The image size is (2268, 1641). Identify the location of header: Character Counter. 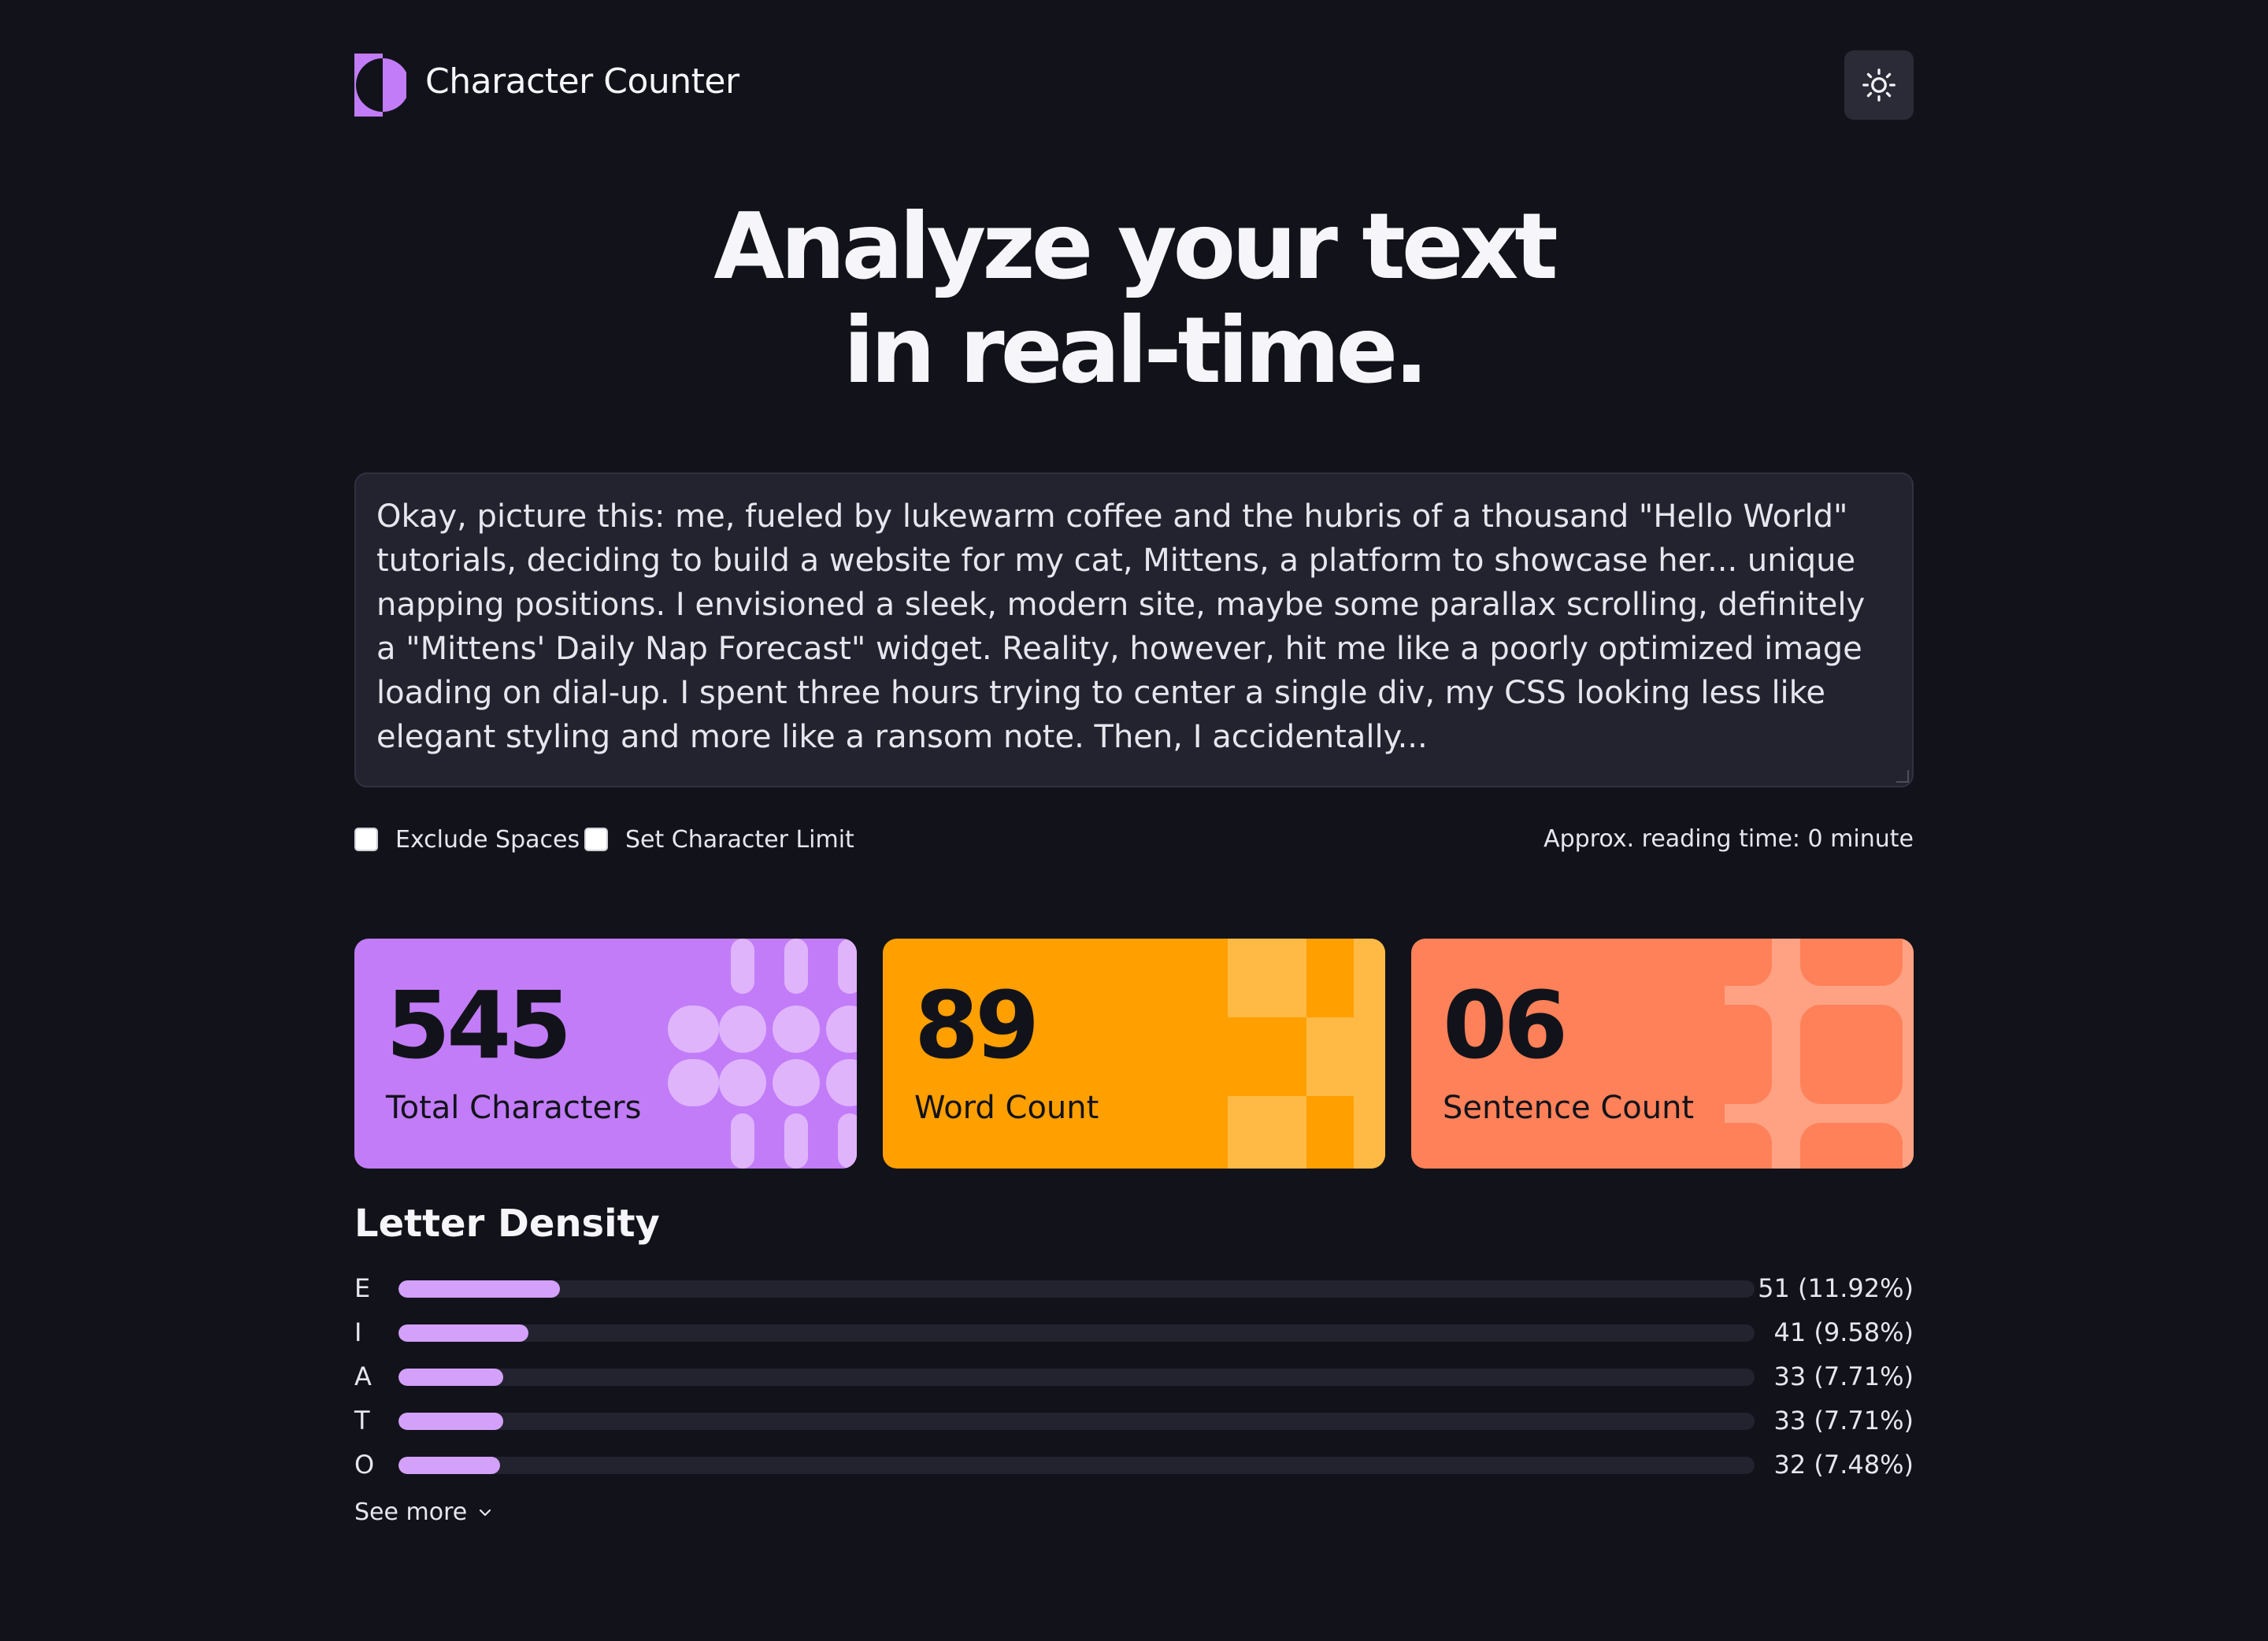
(1134, 85).